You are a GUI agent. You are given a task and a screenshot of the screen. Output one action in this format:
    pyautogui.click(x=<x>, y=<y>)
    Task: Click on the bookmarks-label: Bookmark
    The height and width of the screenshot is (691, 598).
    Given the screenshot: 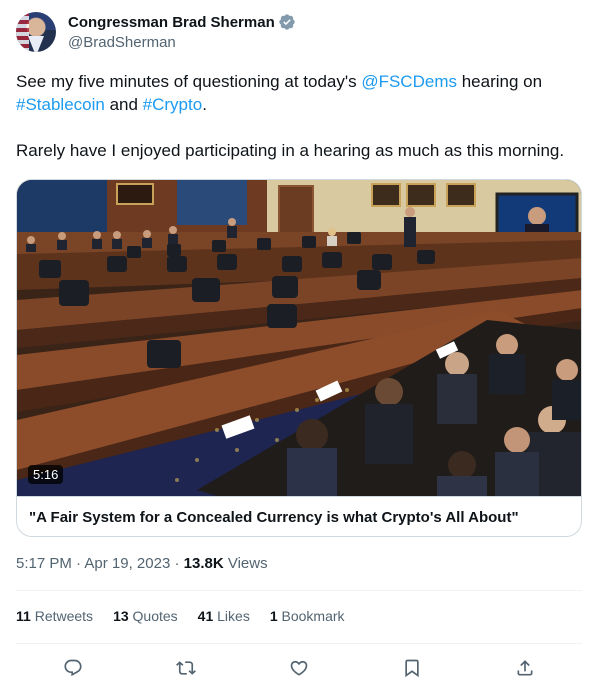 What is the action you would take?
    pyautogui.click(x=313, y=616)
    